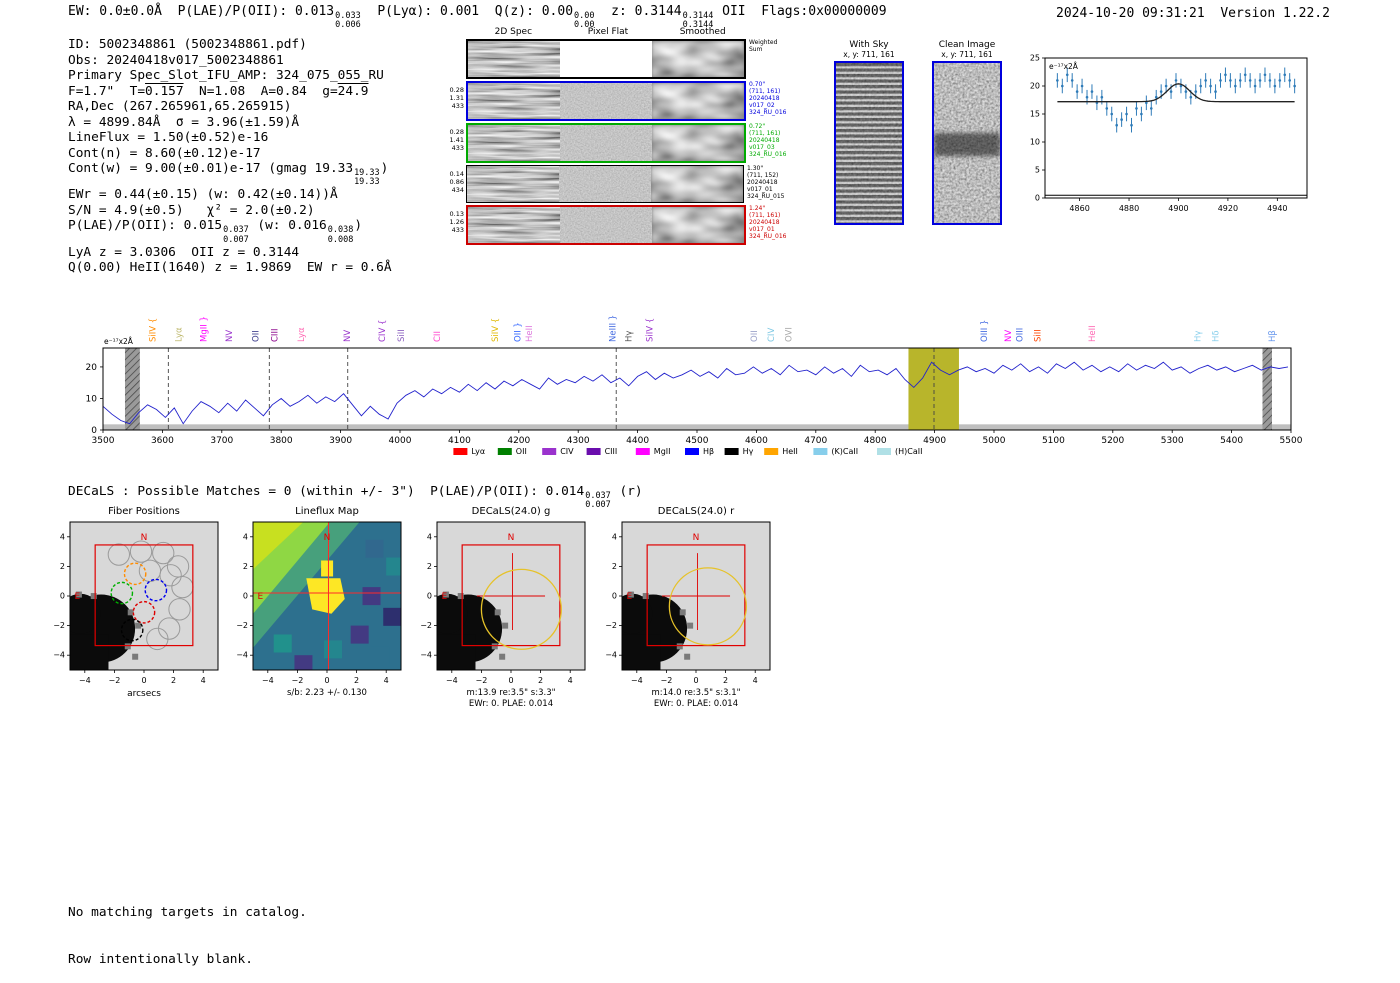  What do you see at coordinates (340, 235) in the screenshot?
I see `stacked-uncertainty: 0.038 0.008` at bounding box center [340, 235].